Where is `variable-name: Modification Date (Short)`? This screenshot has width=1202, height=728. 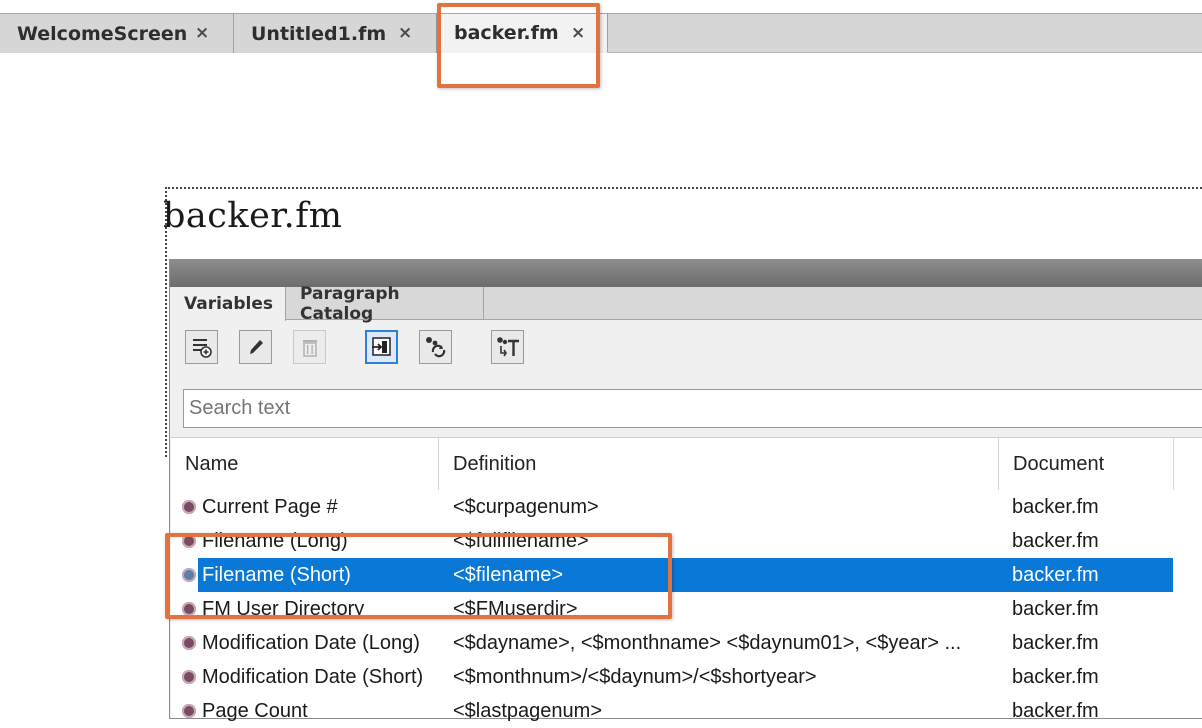
variable-name: Modification Date (Short) is located at coordinates (313, 677).